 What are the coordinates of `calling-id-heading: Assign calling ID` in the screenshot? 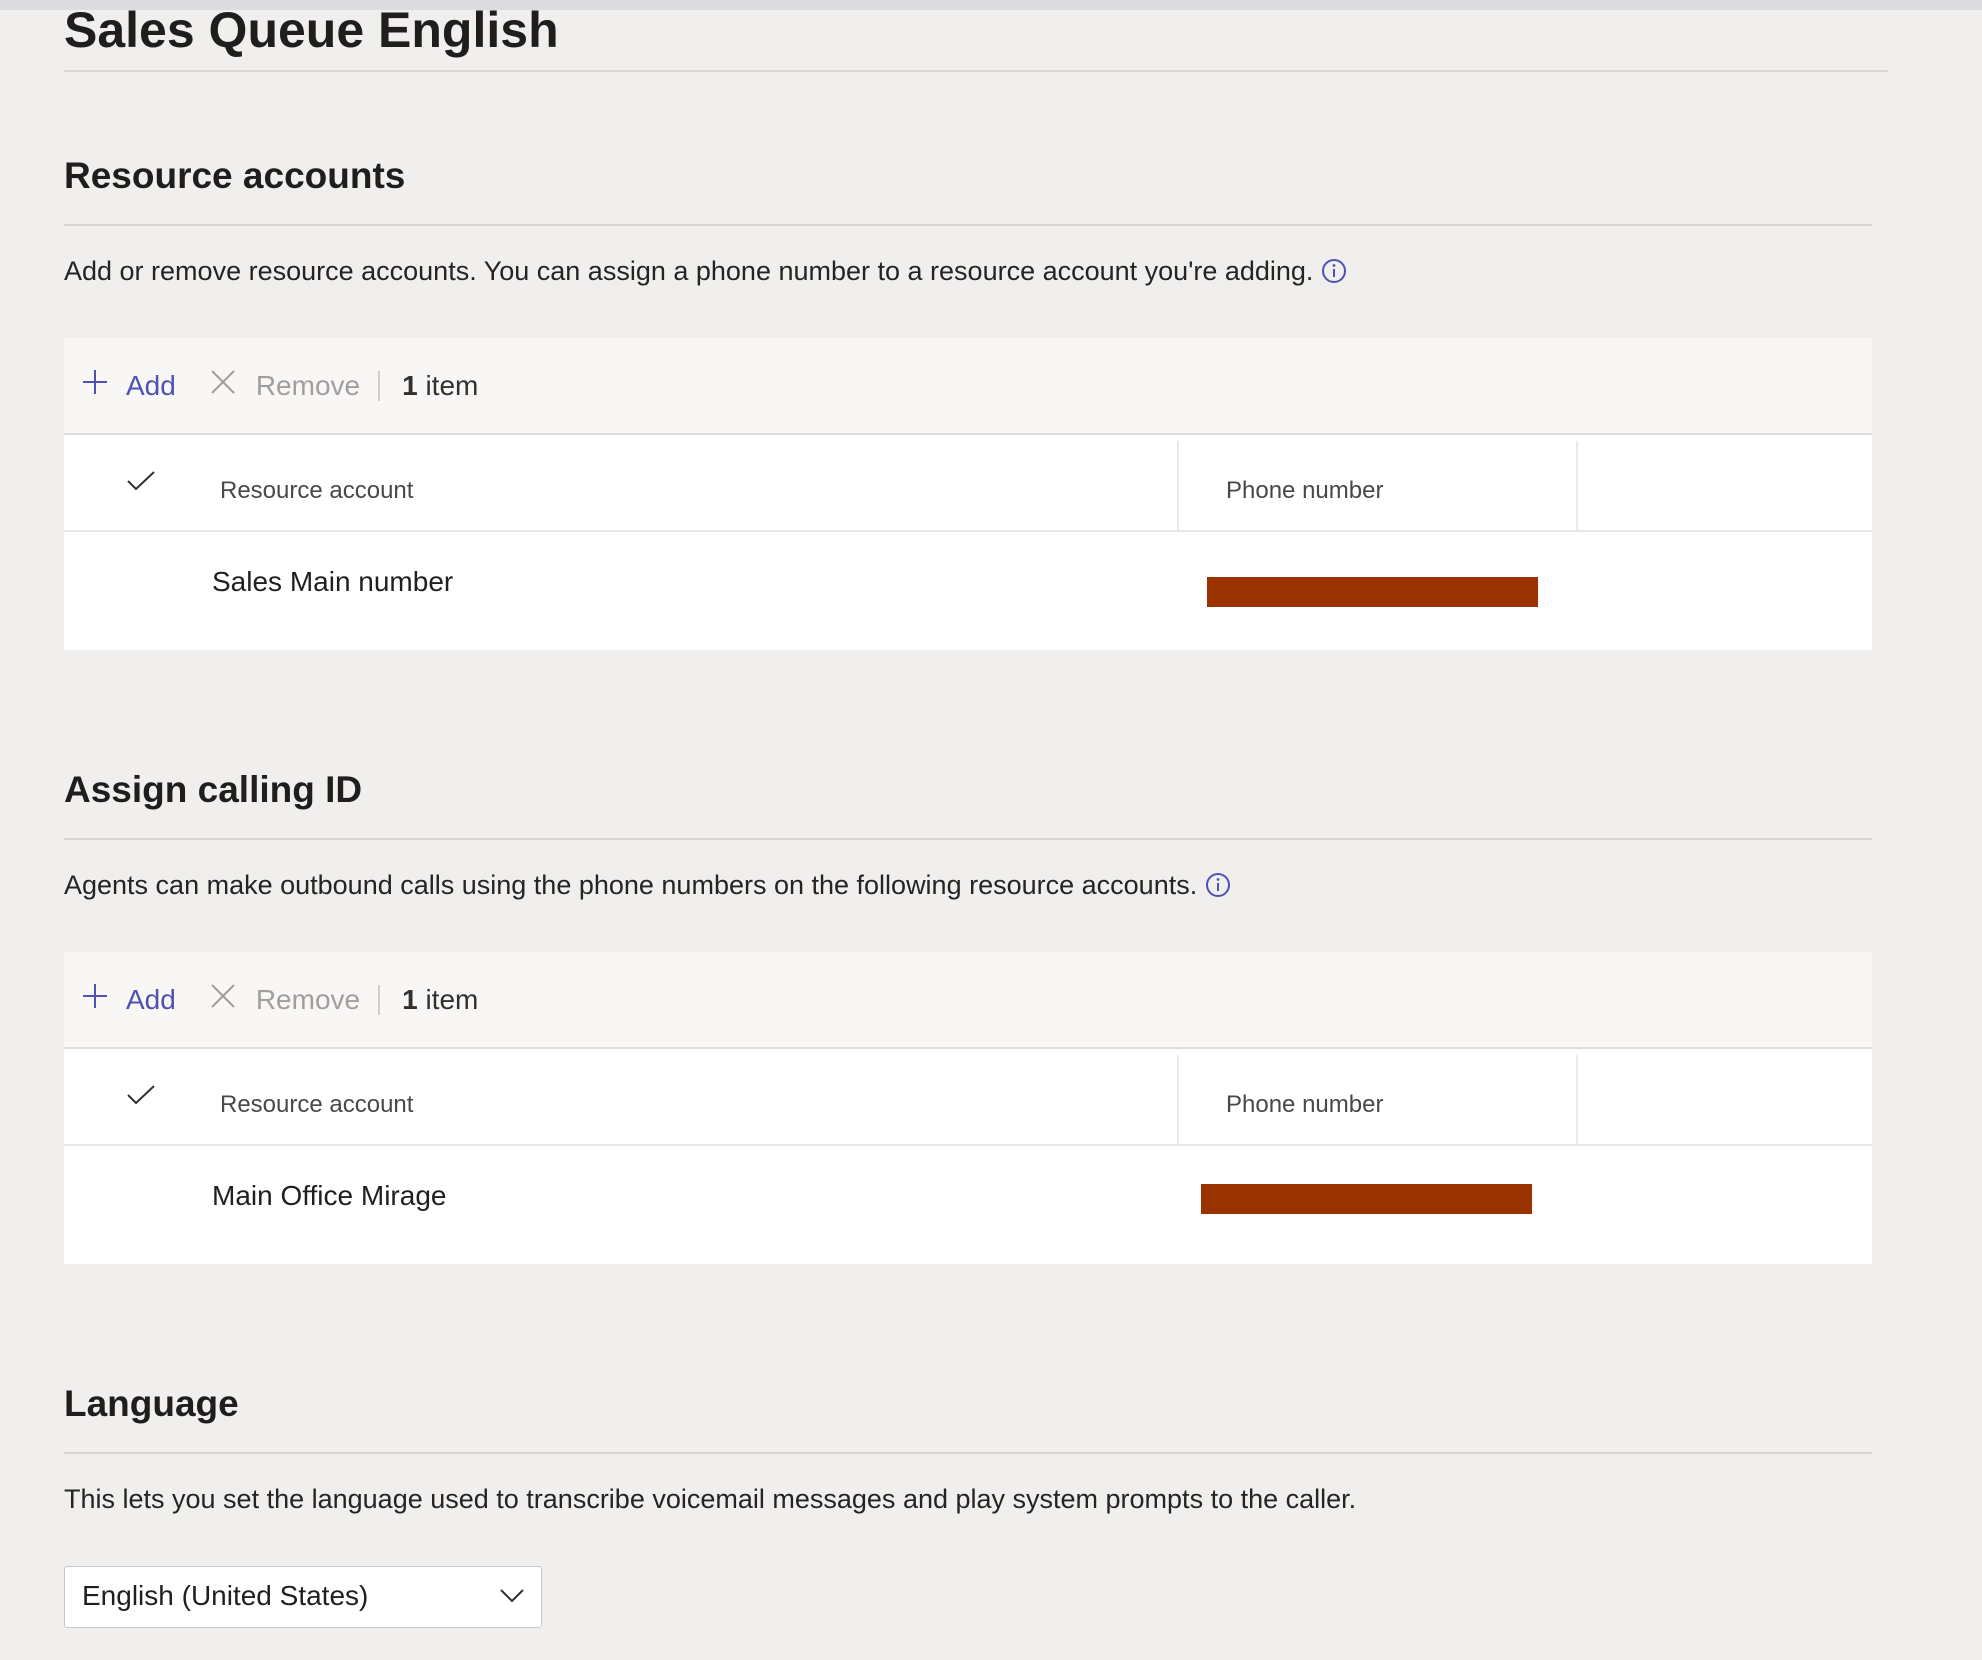 It's located at (213, 789).